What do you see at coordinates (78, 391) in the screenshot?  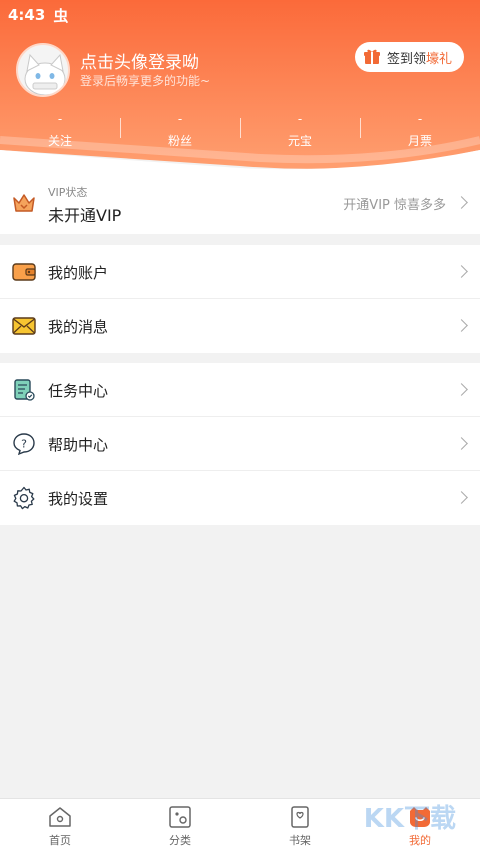 I see `menu-item-label: 任务中心` at bounding box center [78, 391].